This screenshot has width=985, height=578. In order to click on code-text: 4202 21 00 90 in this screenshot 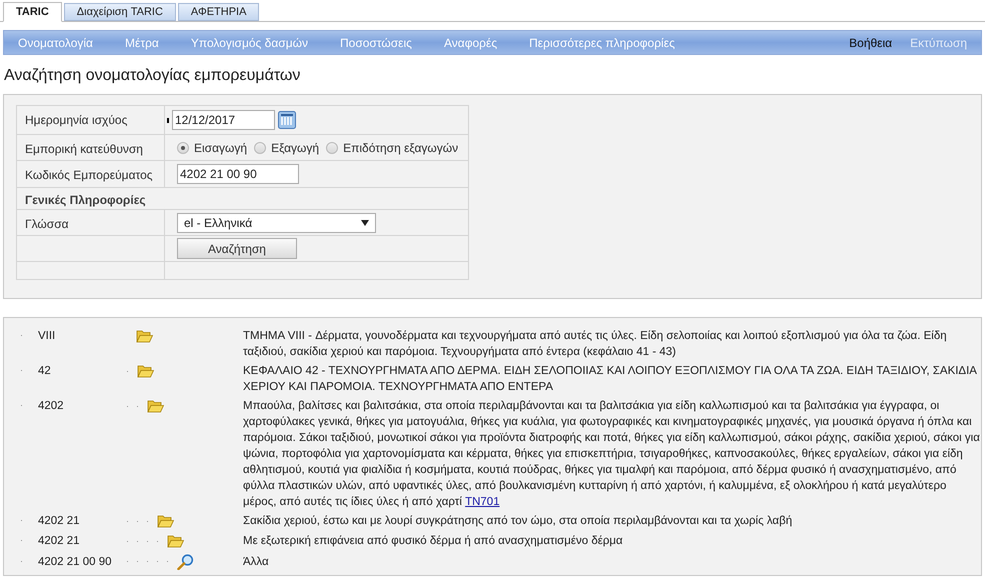, I will do `click(74, 562)`.